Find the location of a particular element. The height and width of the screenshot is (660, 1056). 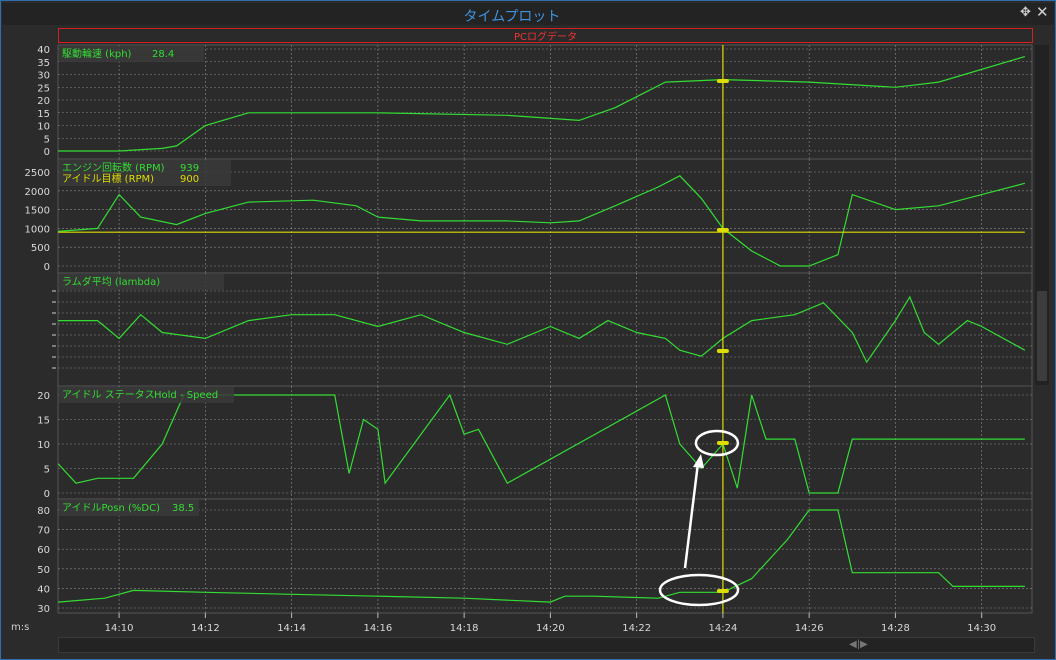

x-tick-label: 14:18 is located at coordinates (464, 628).